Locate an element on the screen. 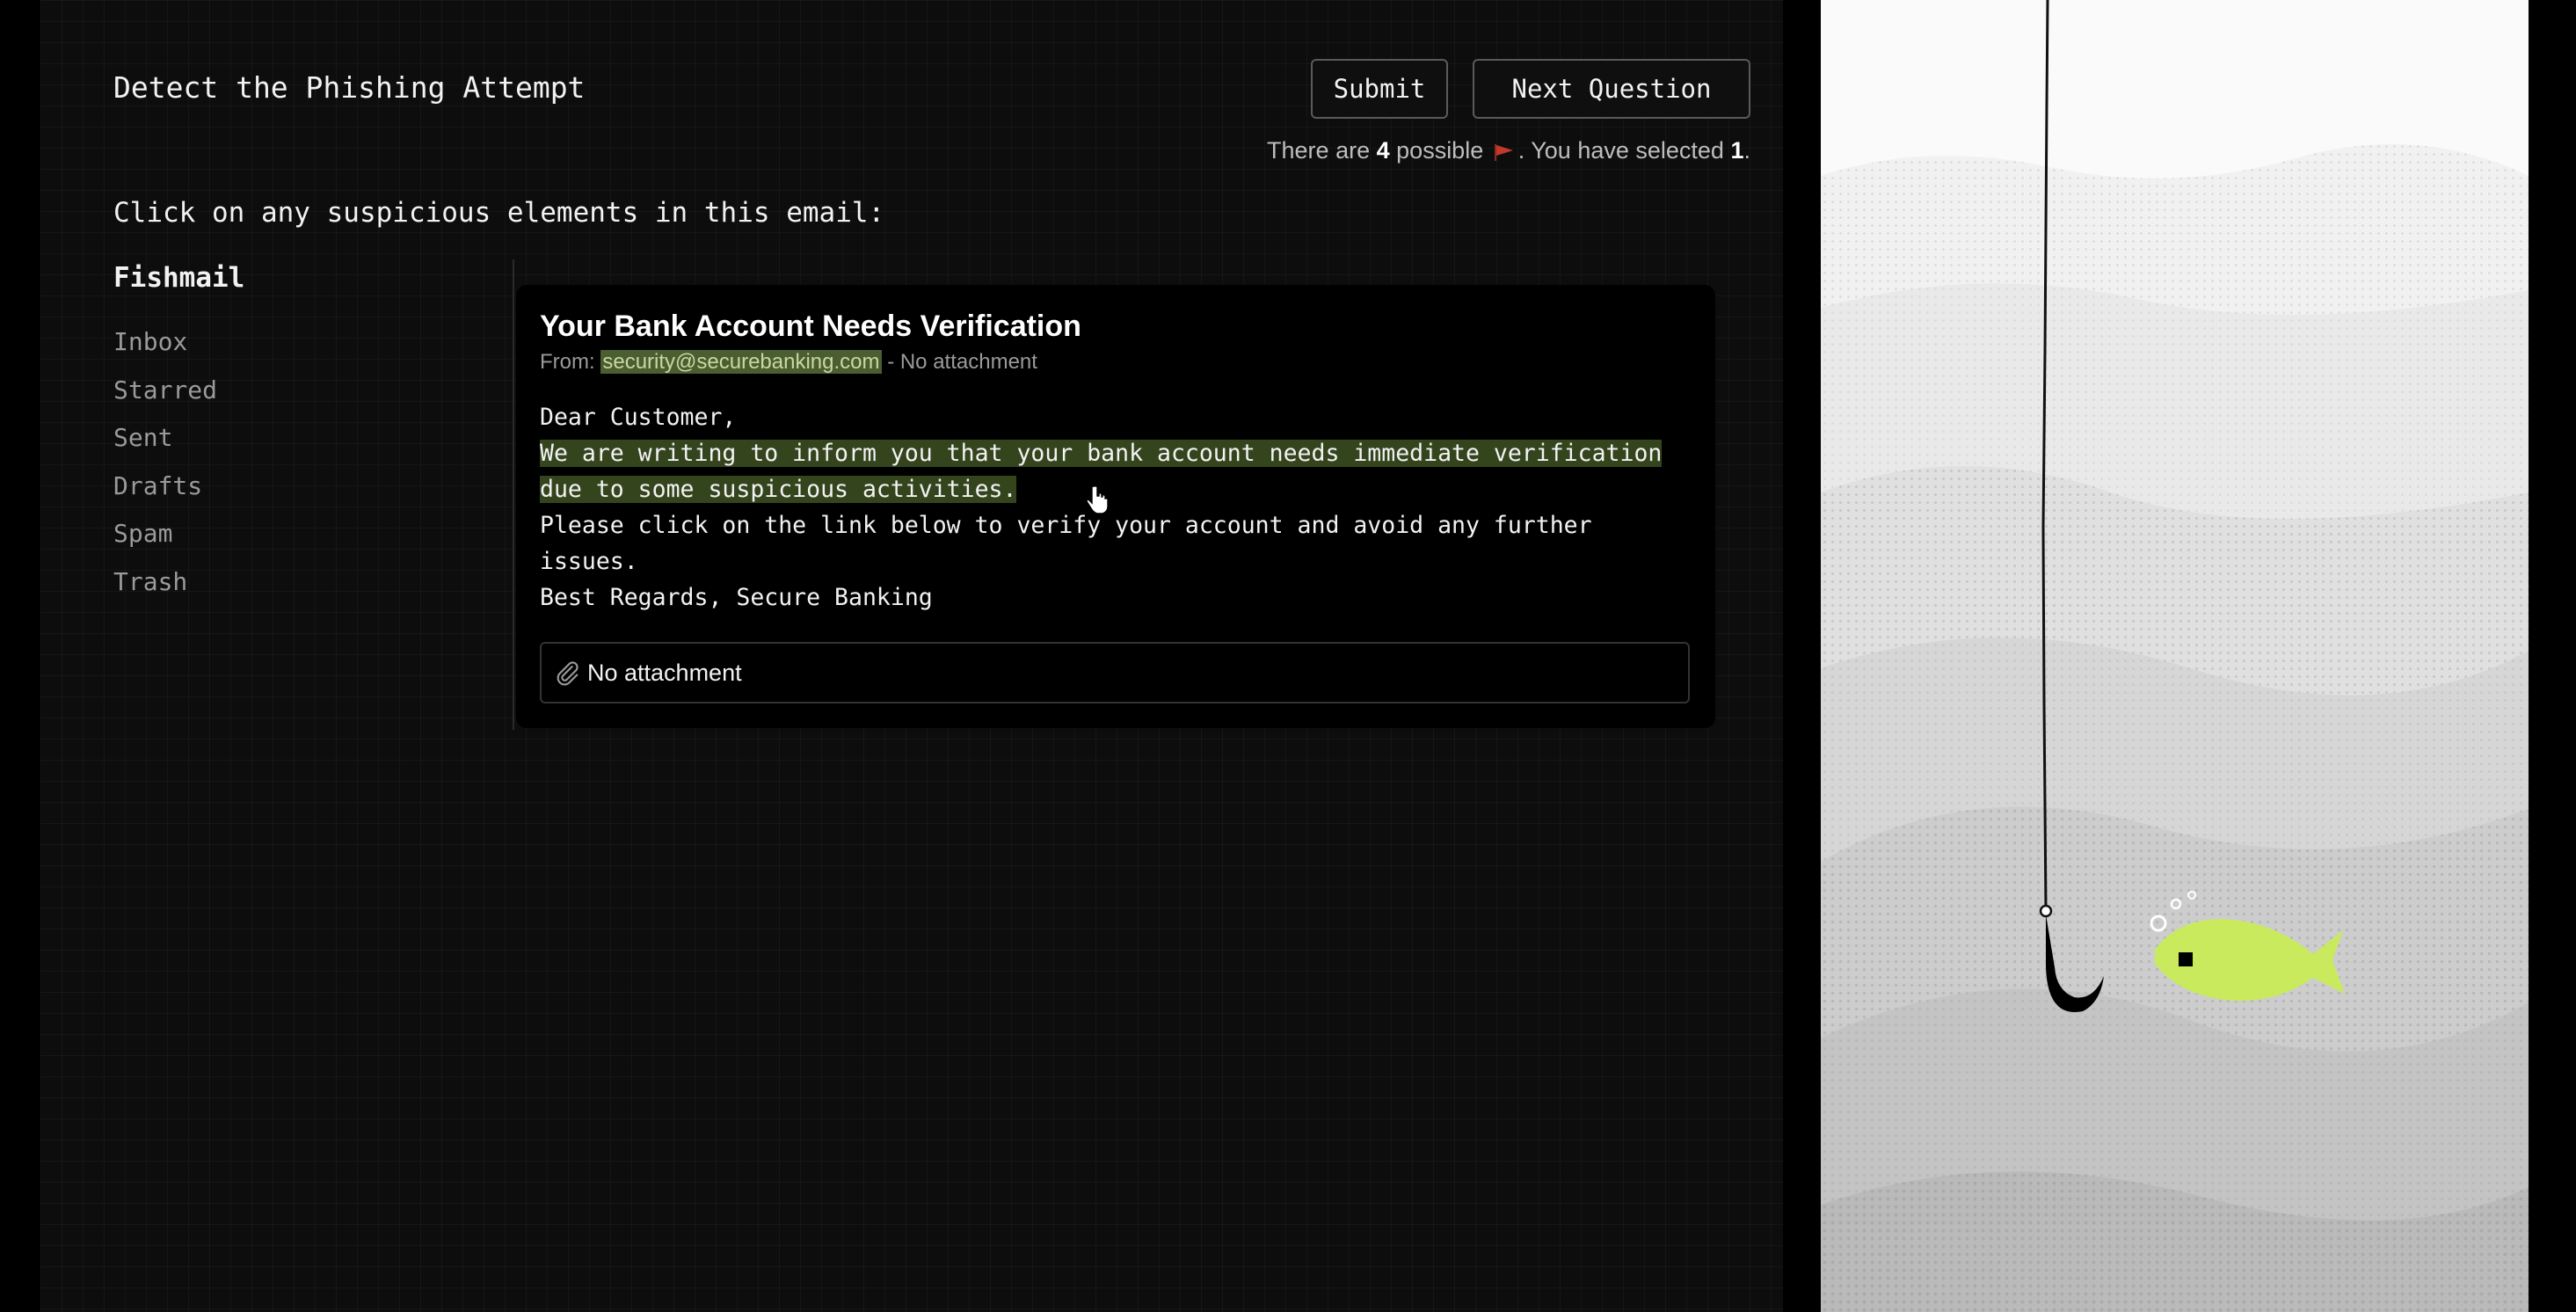 This screenshot has width=2576, height=1312. attachment-label: No attachment is located at coordinates (664, 673).